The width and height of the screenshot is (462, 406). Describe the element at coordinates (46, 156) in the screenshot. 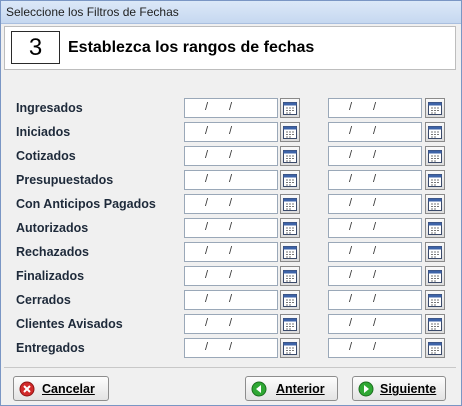

I see `row-label: Cotizados` at that location.